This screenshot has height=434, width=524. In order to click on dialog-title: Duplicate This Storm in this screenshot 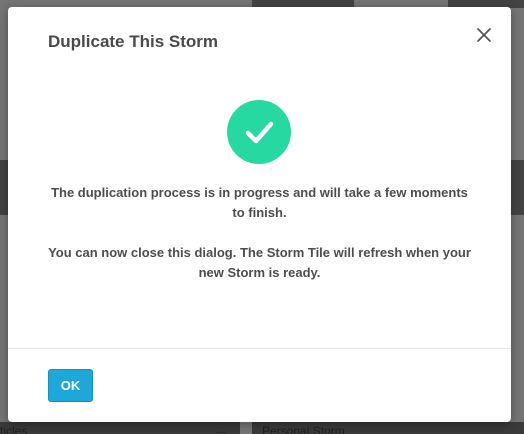, I will do `click(133, 41)`.